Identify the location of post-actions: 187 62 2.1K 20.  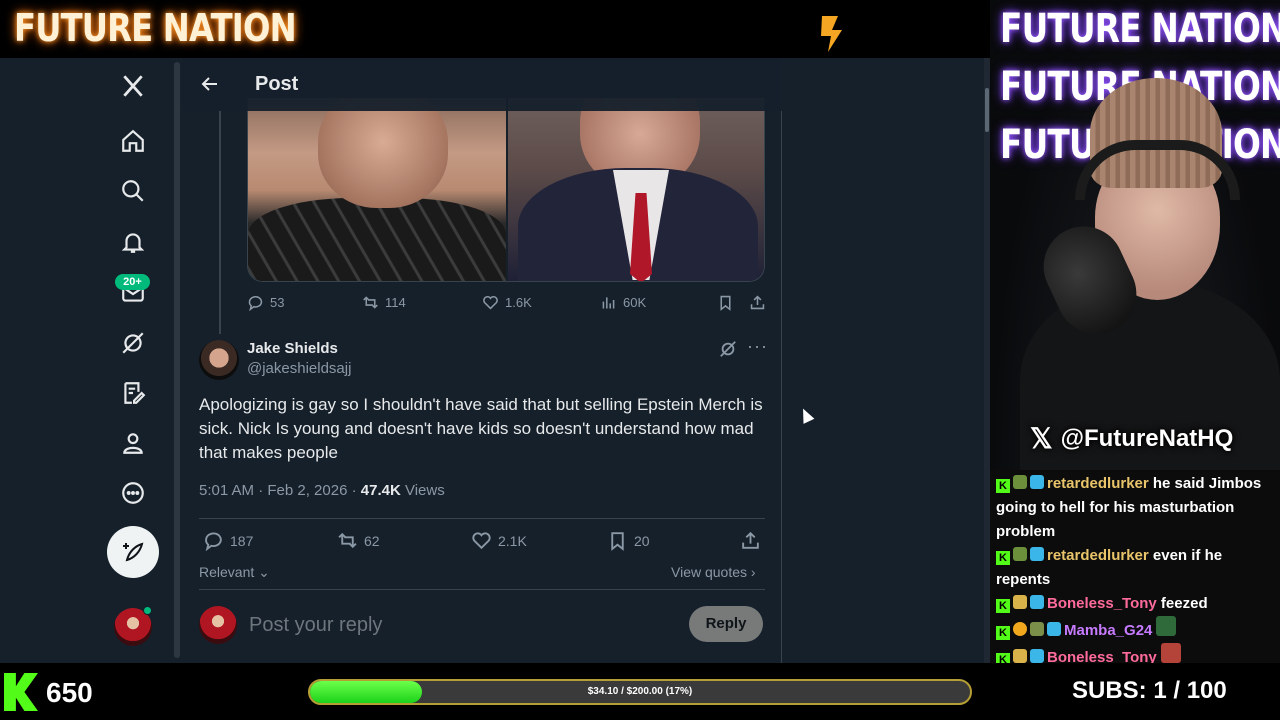
(484, 542).